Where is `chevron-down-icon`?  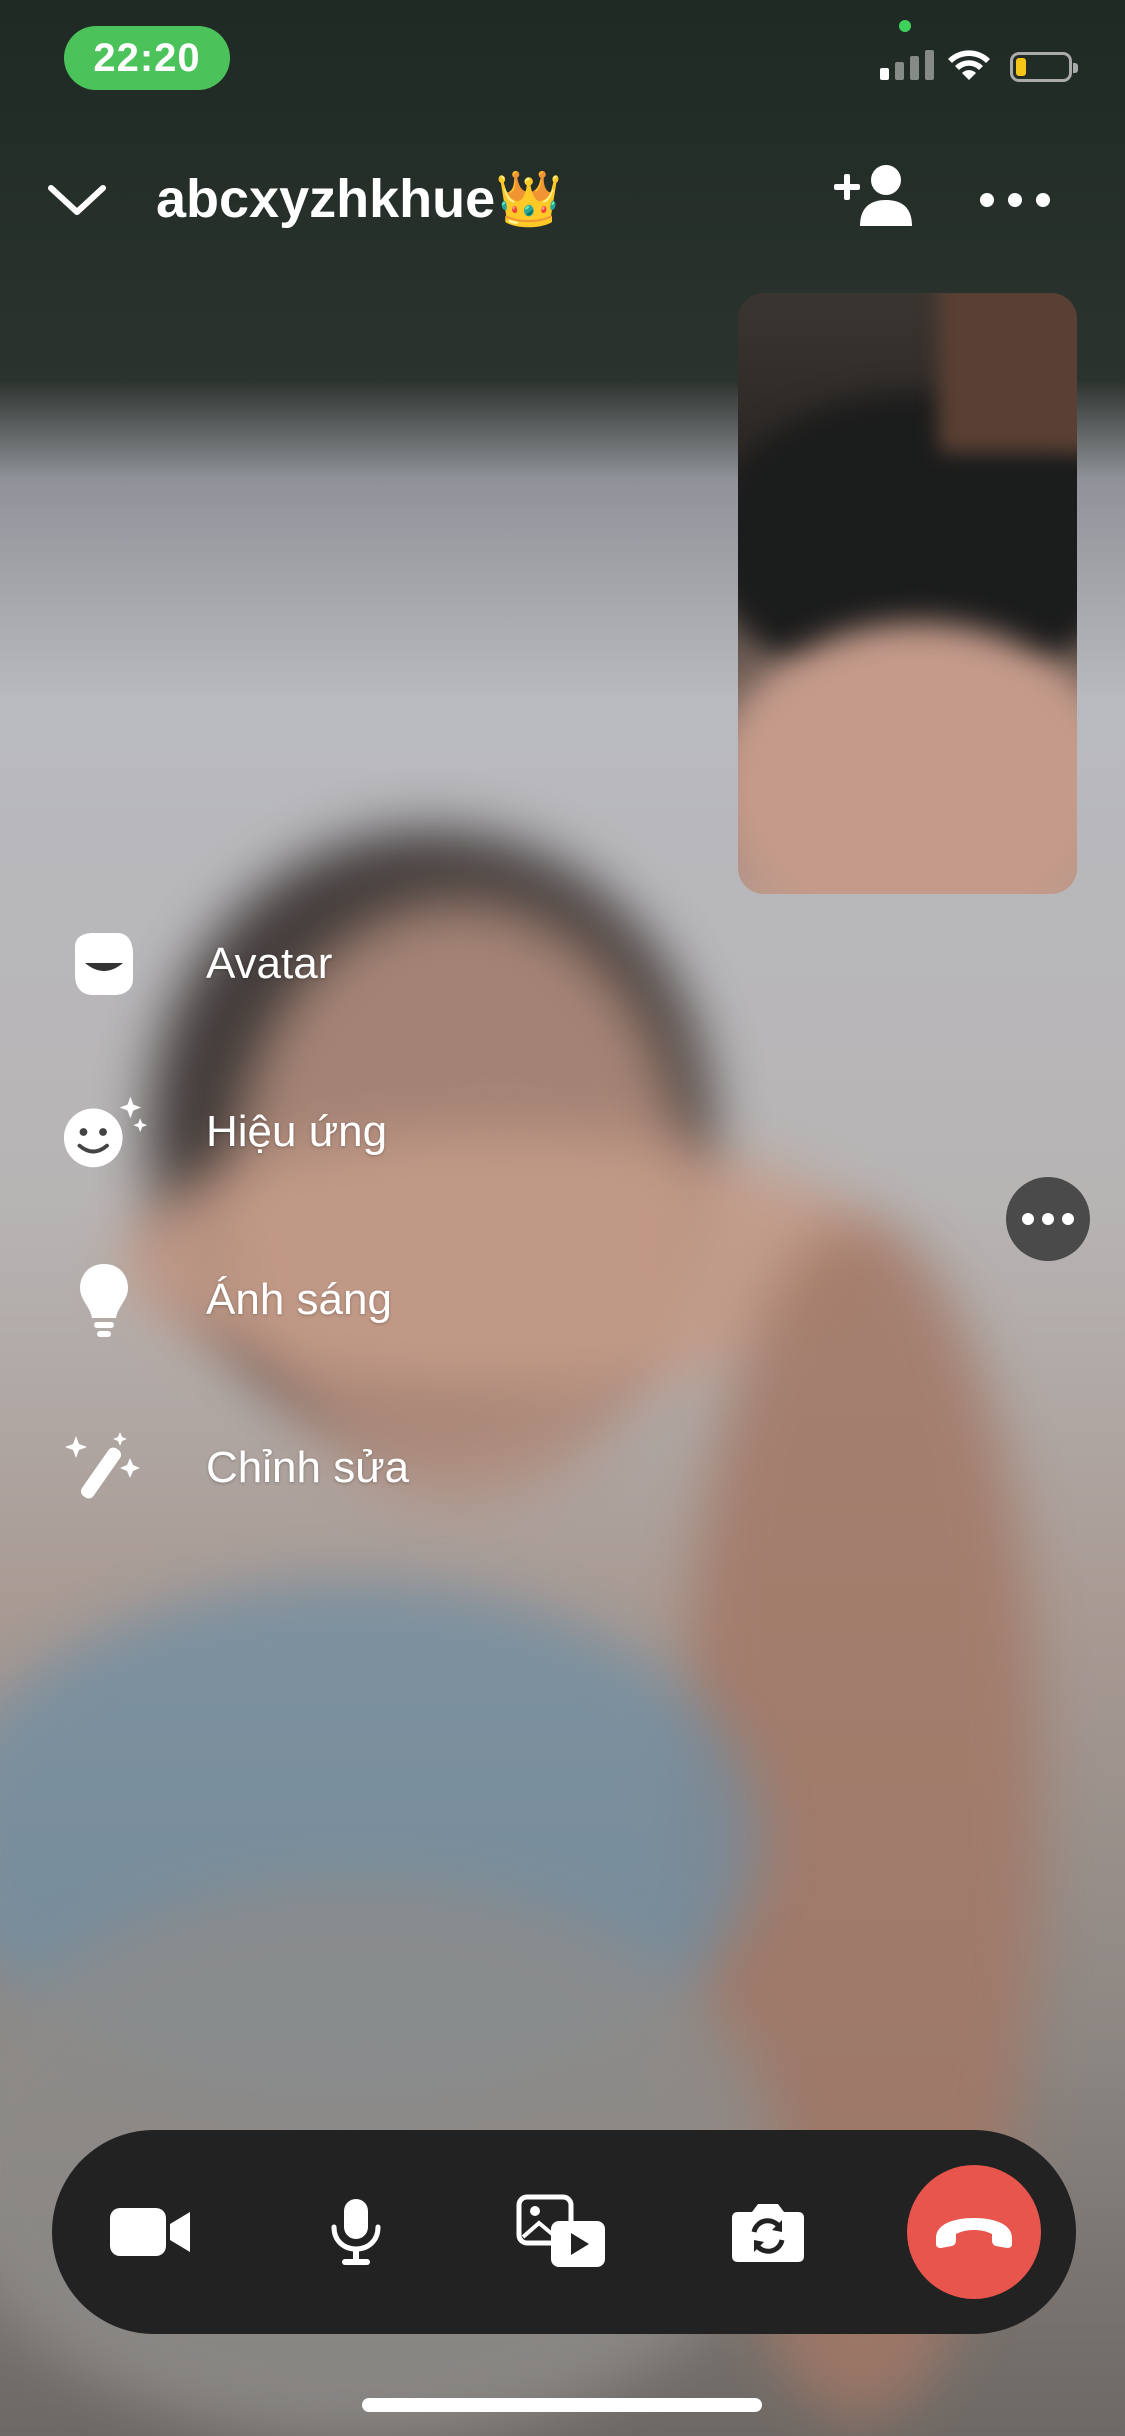 chevron-down-icon is located at coordinates (77, 200).